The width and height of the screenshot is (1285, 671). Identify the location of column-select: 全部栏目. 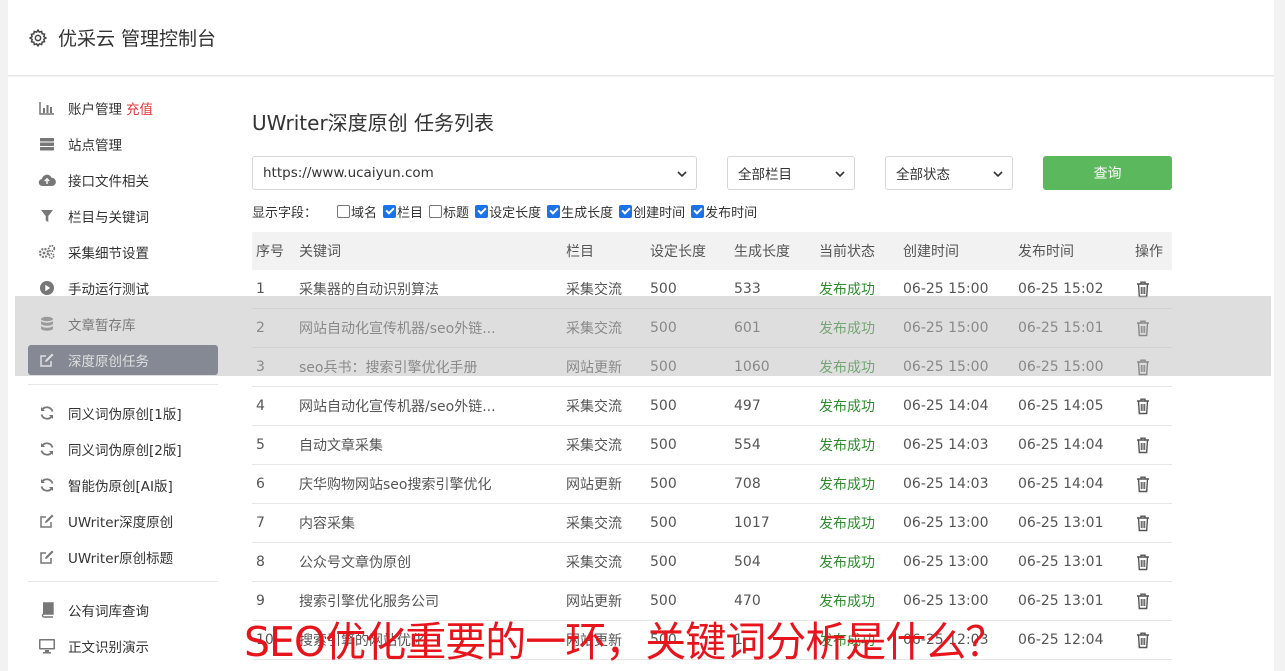
(791, 173).